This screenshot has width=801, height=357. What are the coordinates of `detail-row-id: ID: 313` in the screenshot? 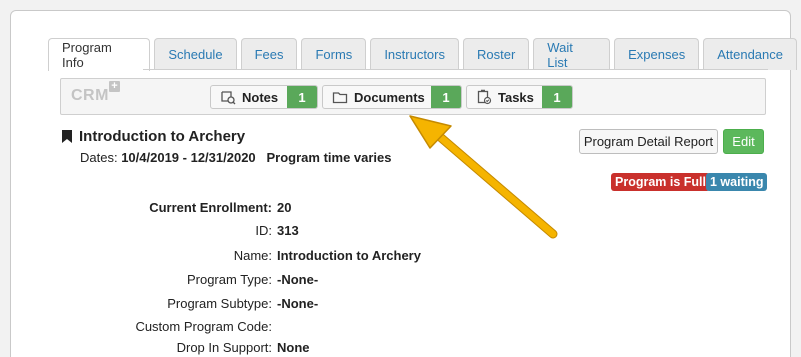 It's located at (400, 232).